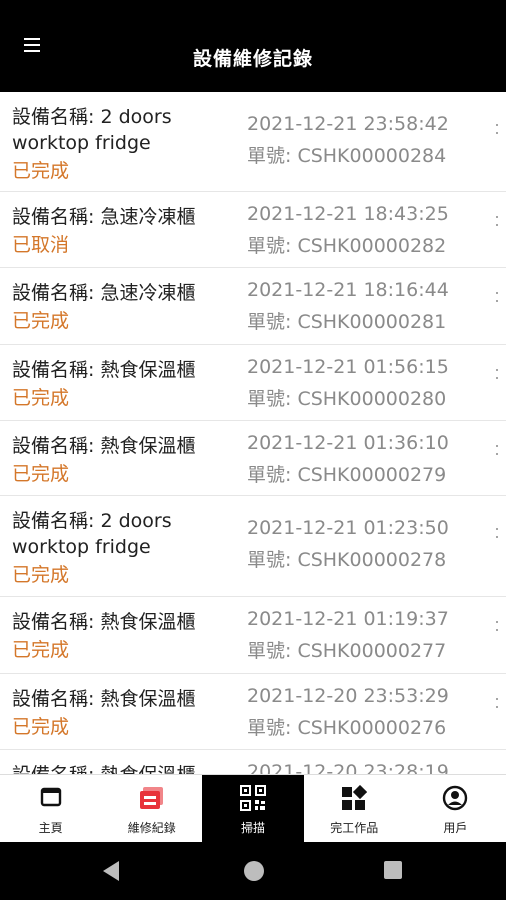  Describe the element at coordinates (253, 46) in the screenshot. I see `app-bar: 設備維修記錄` at that location.